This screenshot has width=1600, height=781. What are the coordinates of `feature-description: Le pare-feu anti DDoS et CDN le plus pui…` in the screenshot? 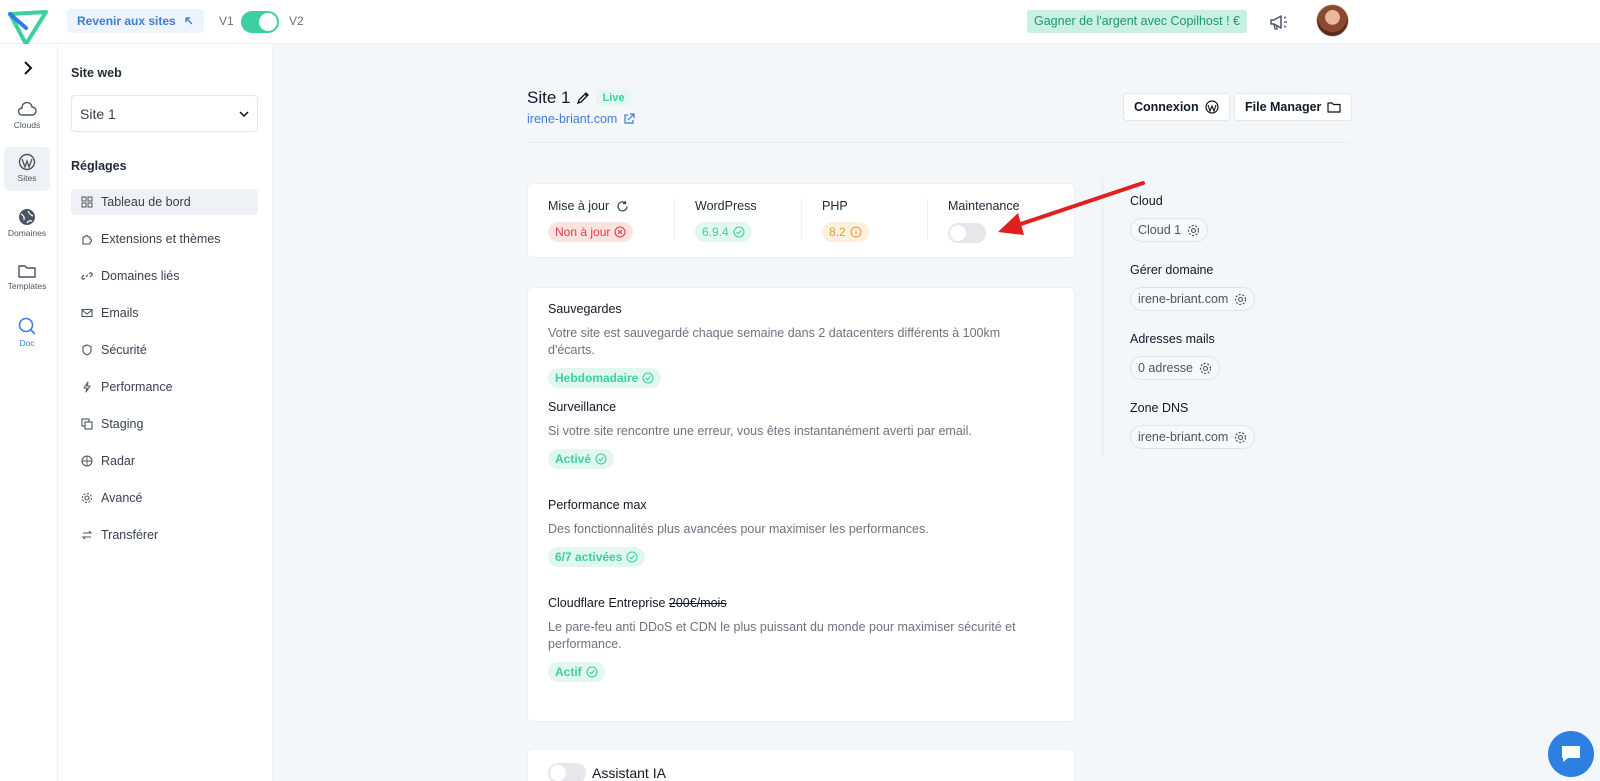 It's located at (782, 635).